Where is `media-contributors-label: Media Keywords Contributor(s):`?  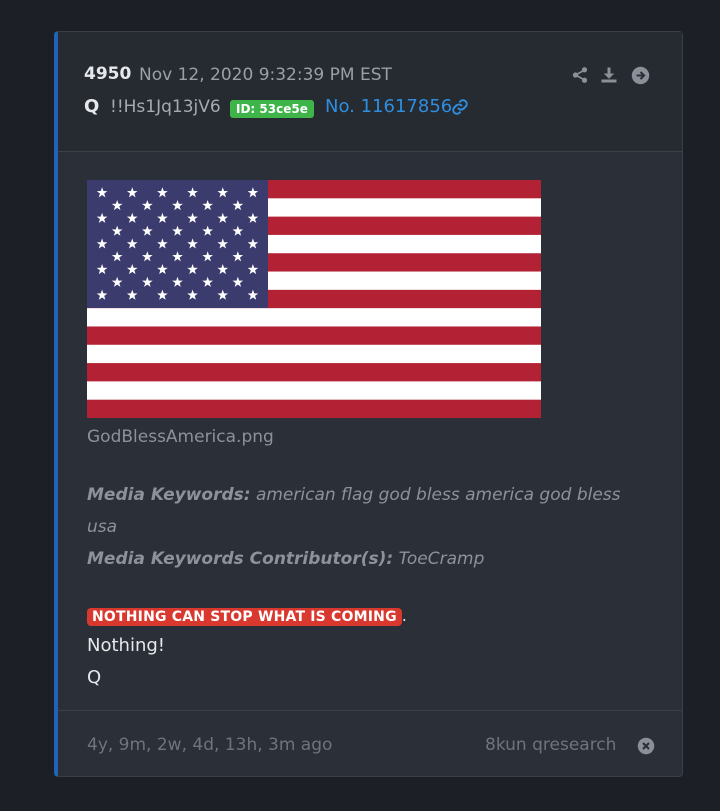 media-contributors-label: Media Keywords Contributor(s): is located at coordinates (240, 559).